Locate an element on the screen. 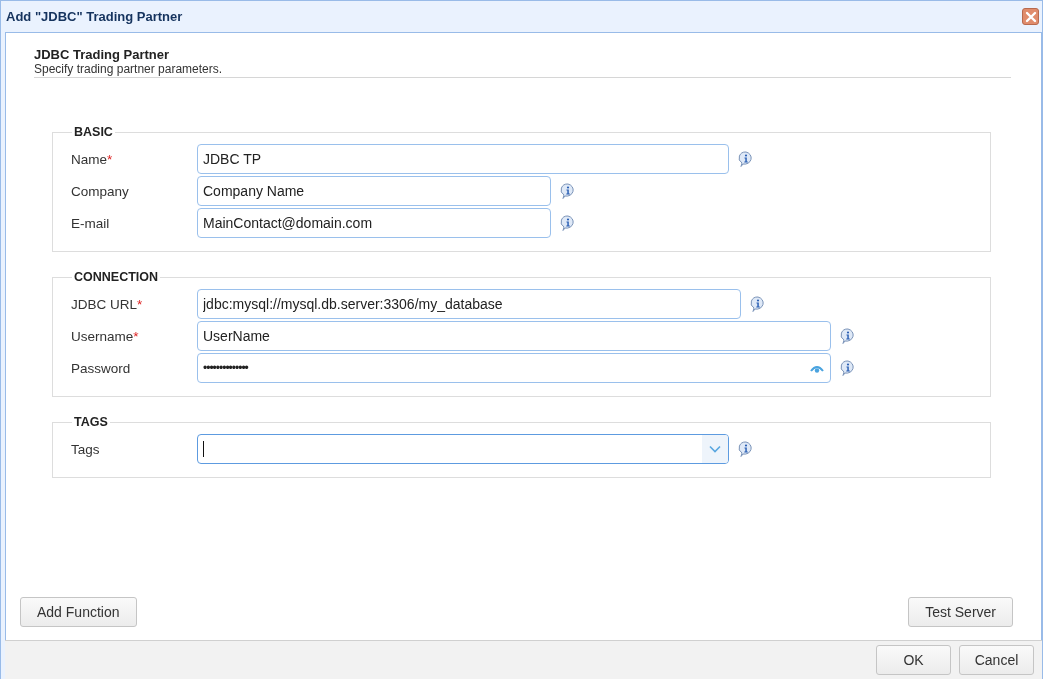  text-field: JDBC TP is located at coordinates (463, 159).